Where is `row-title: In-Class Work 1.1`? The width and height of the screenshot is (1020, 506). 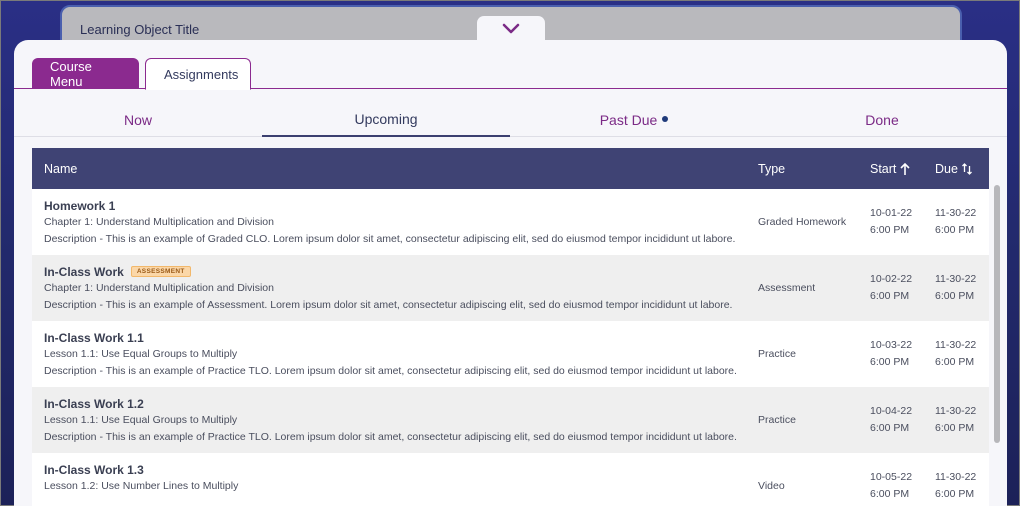
row-title: In-Class Work 1.1 is located at coordinates (394, 337).